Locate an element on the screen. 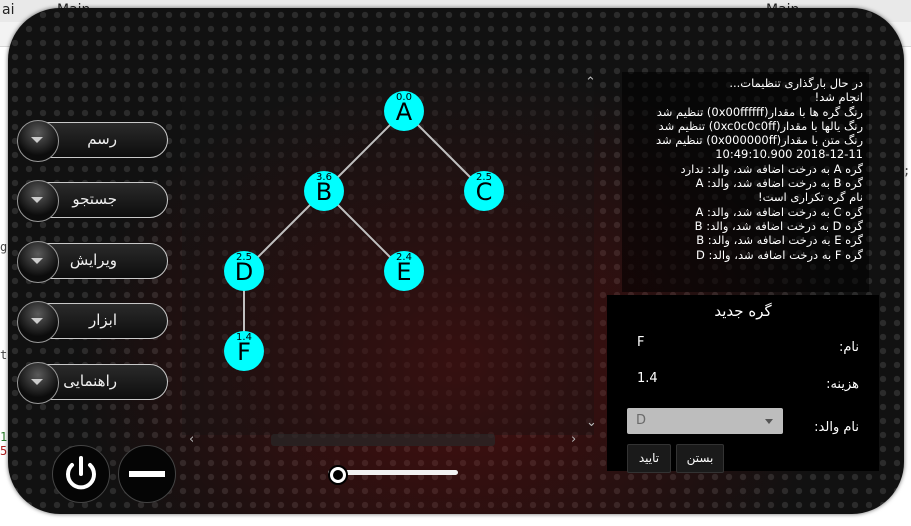 This screenshot has height=526, width=911. log-line: رنگ یالها با مقدار(0xc0c0c0ff) تنظیم شد is located at coordinates (760, 125).